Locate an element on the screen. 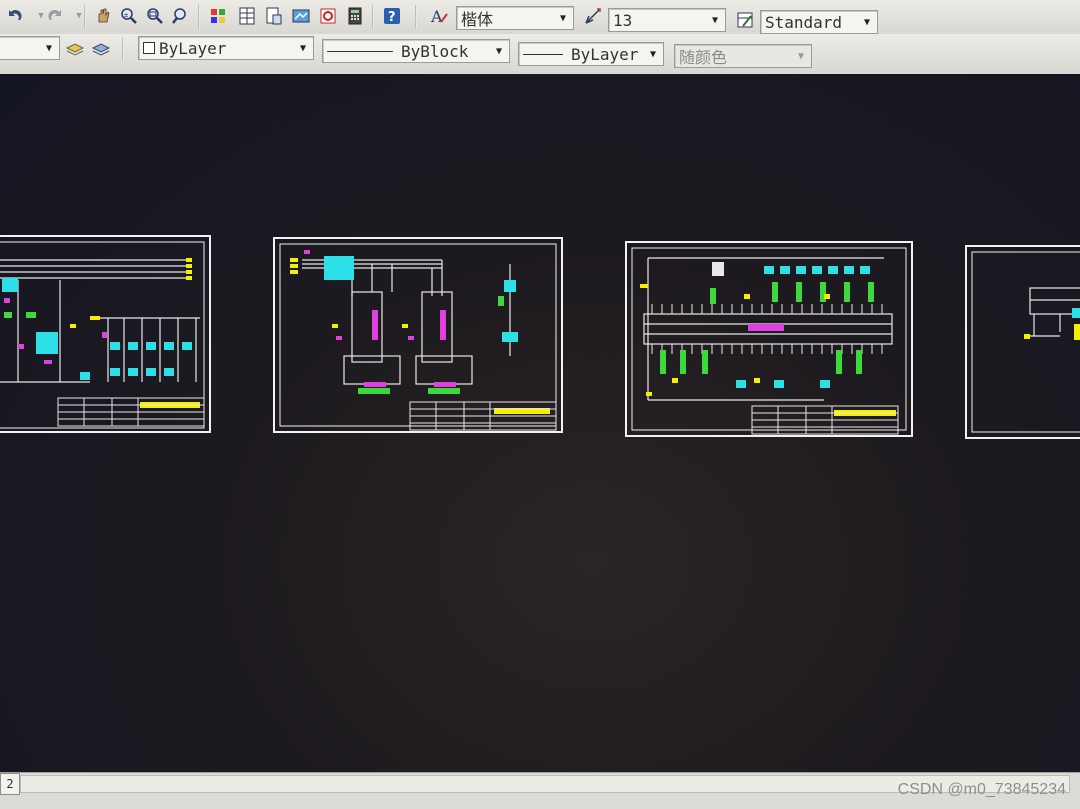 The width and height of the screenshot is (1080, 809). lineweight-combo-value: ByLayer is located at coordinates (605, 54).